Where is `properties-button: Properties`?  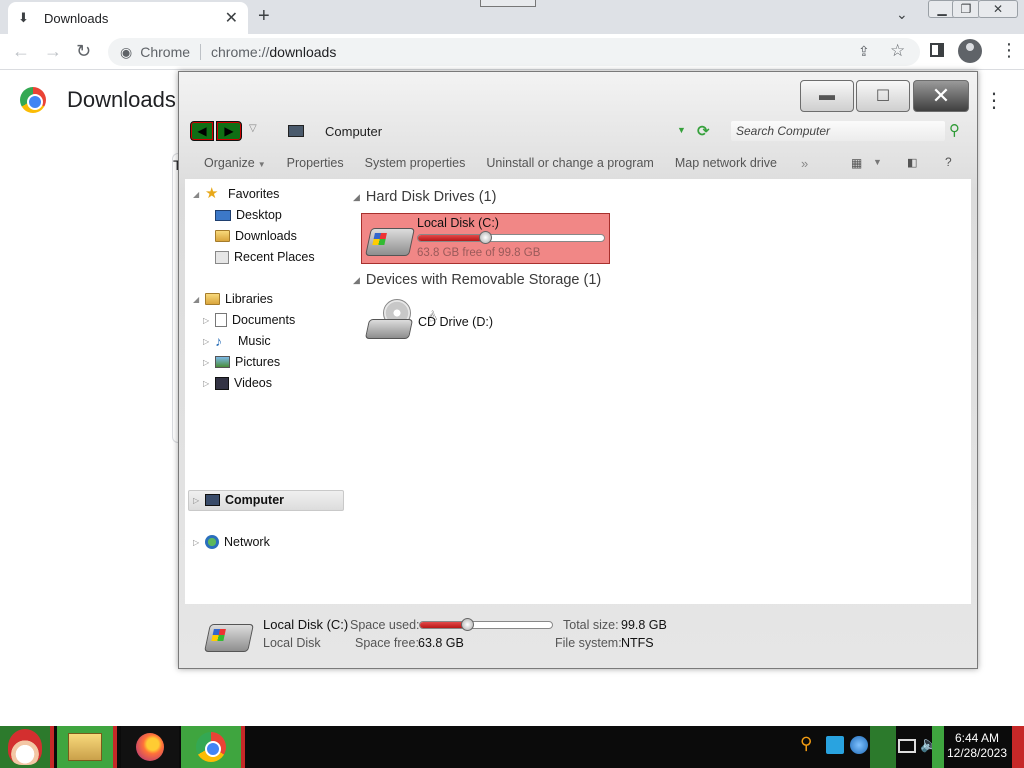 properties-button: Properties is located at coordinates (315, 163).